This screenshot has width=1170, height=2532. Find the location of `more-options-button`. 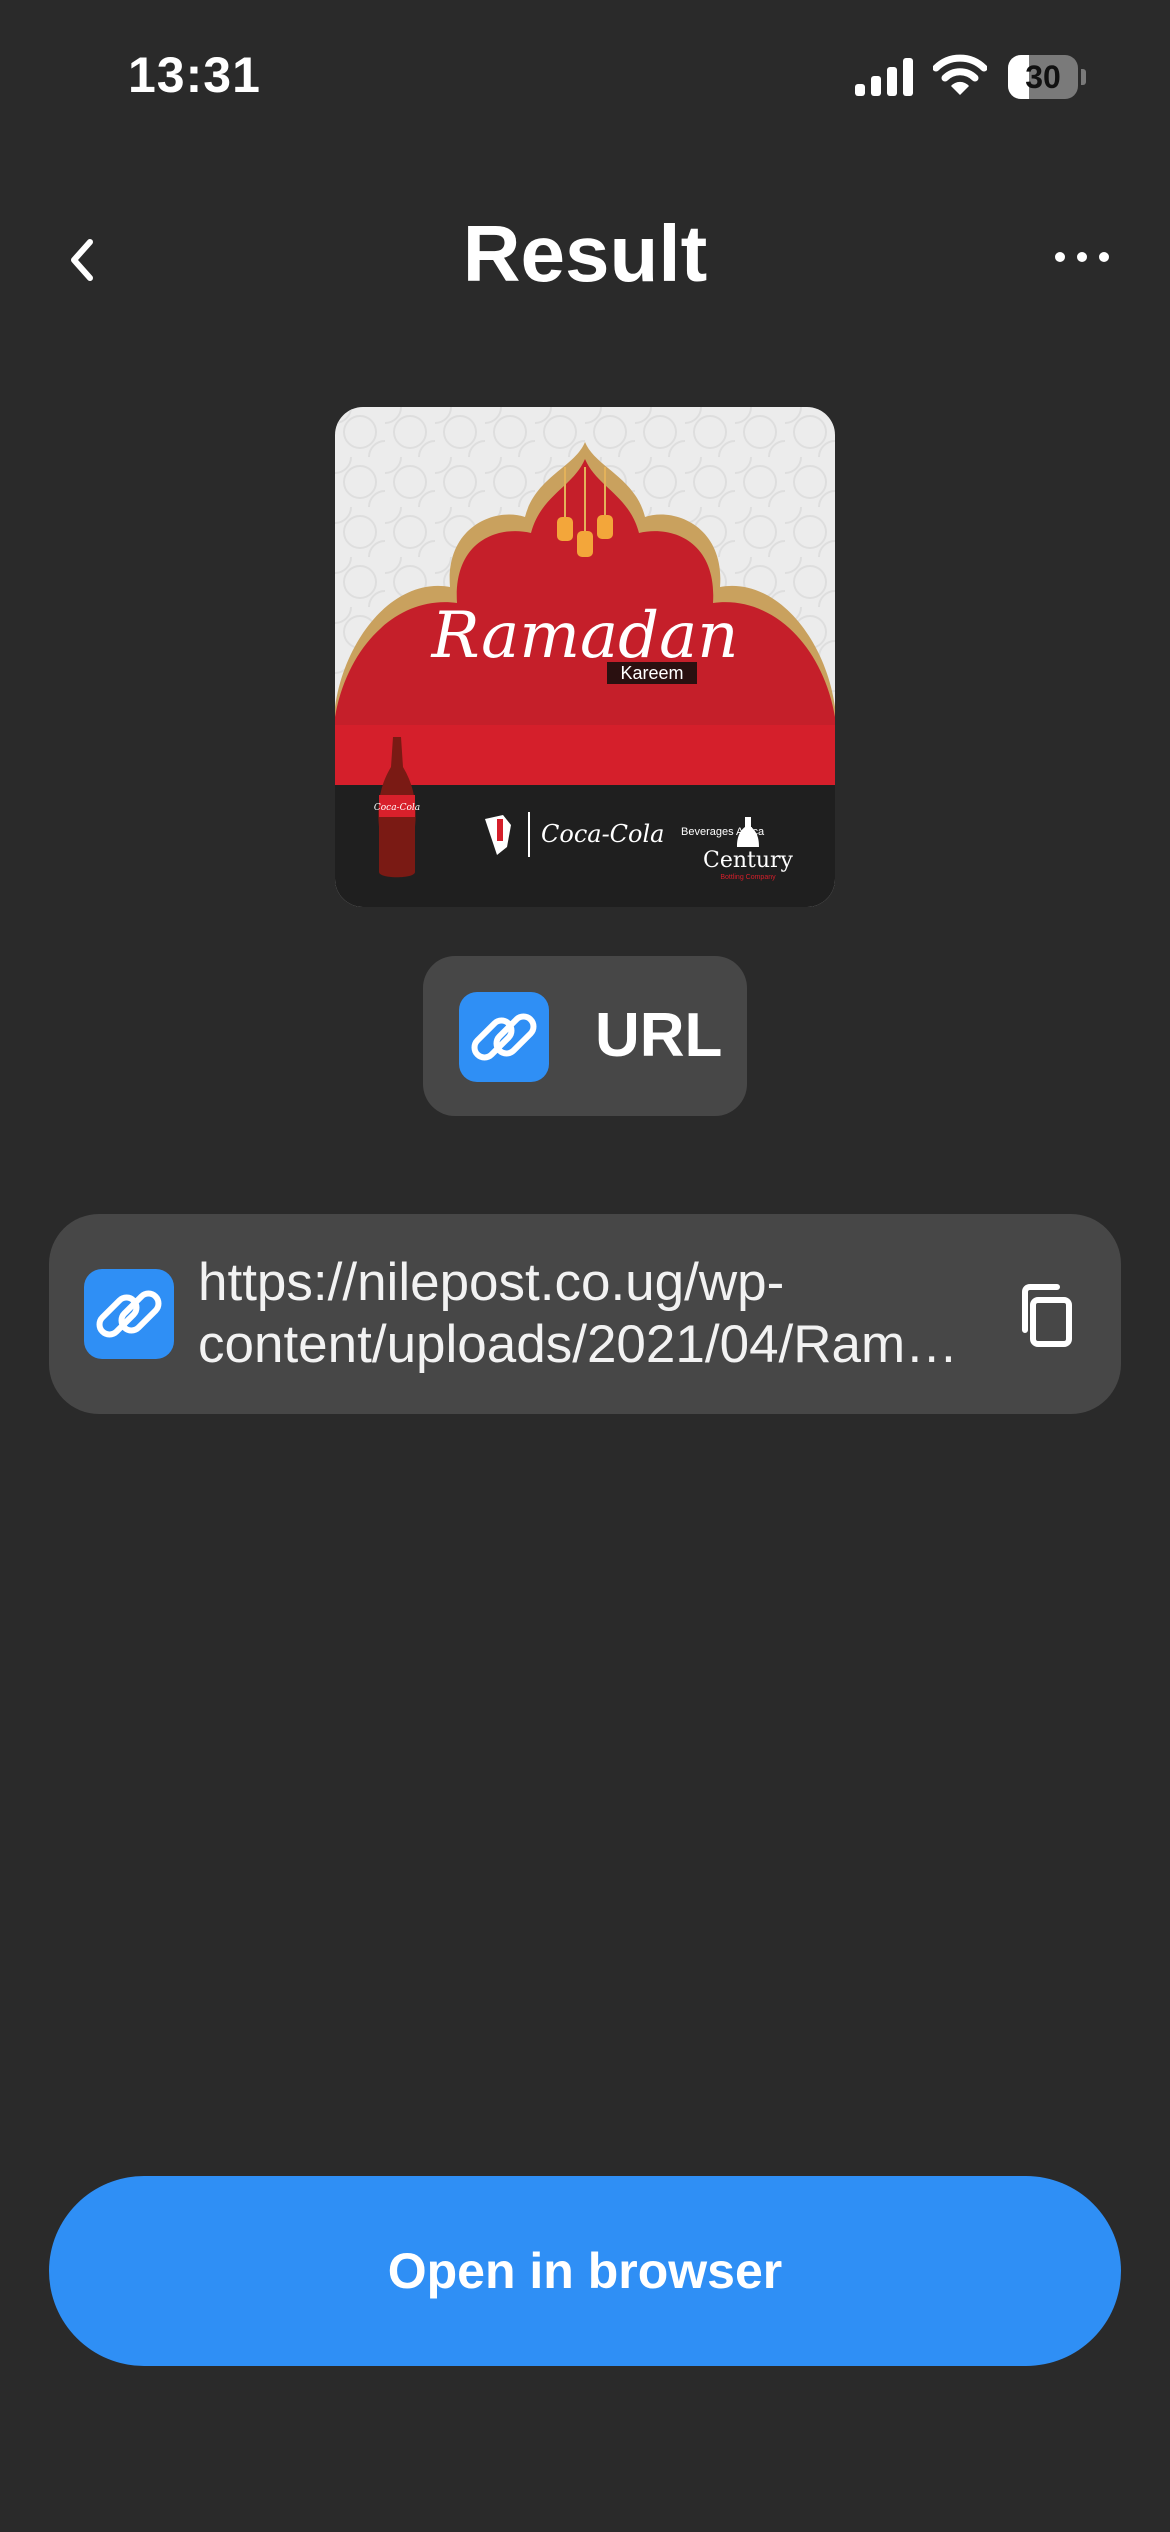

more-options-button is located at coordinates (1082, 257).